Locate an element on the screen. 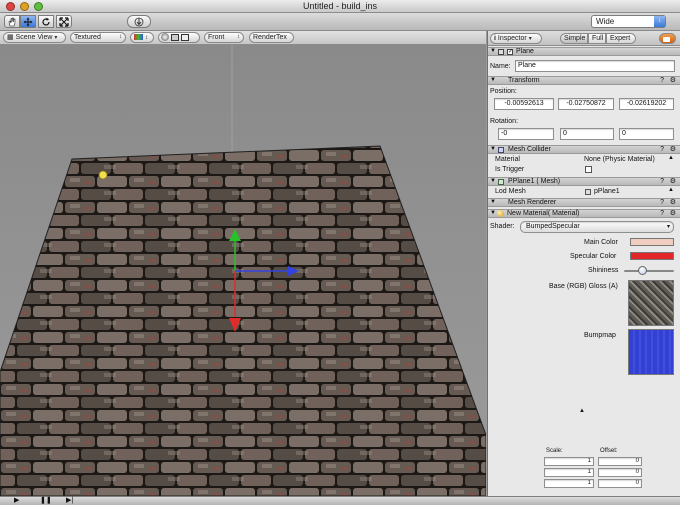 The height and width of the screenshot is (505, 680). specular-color-swatch is located at coordinates (652, 256).